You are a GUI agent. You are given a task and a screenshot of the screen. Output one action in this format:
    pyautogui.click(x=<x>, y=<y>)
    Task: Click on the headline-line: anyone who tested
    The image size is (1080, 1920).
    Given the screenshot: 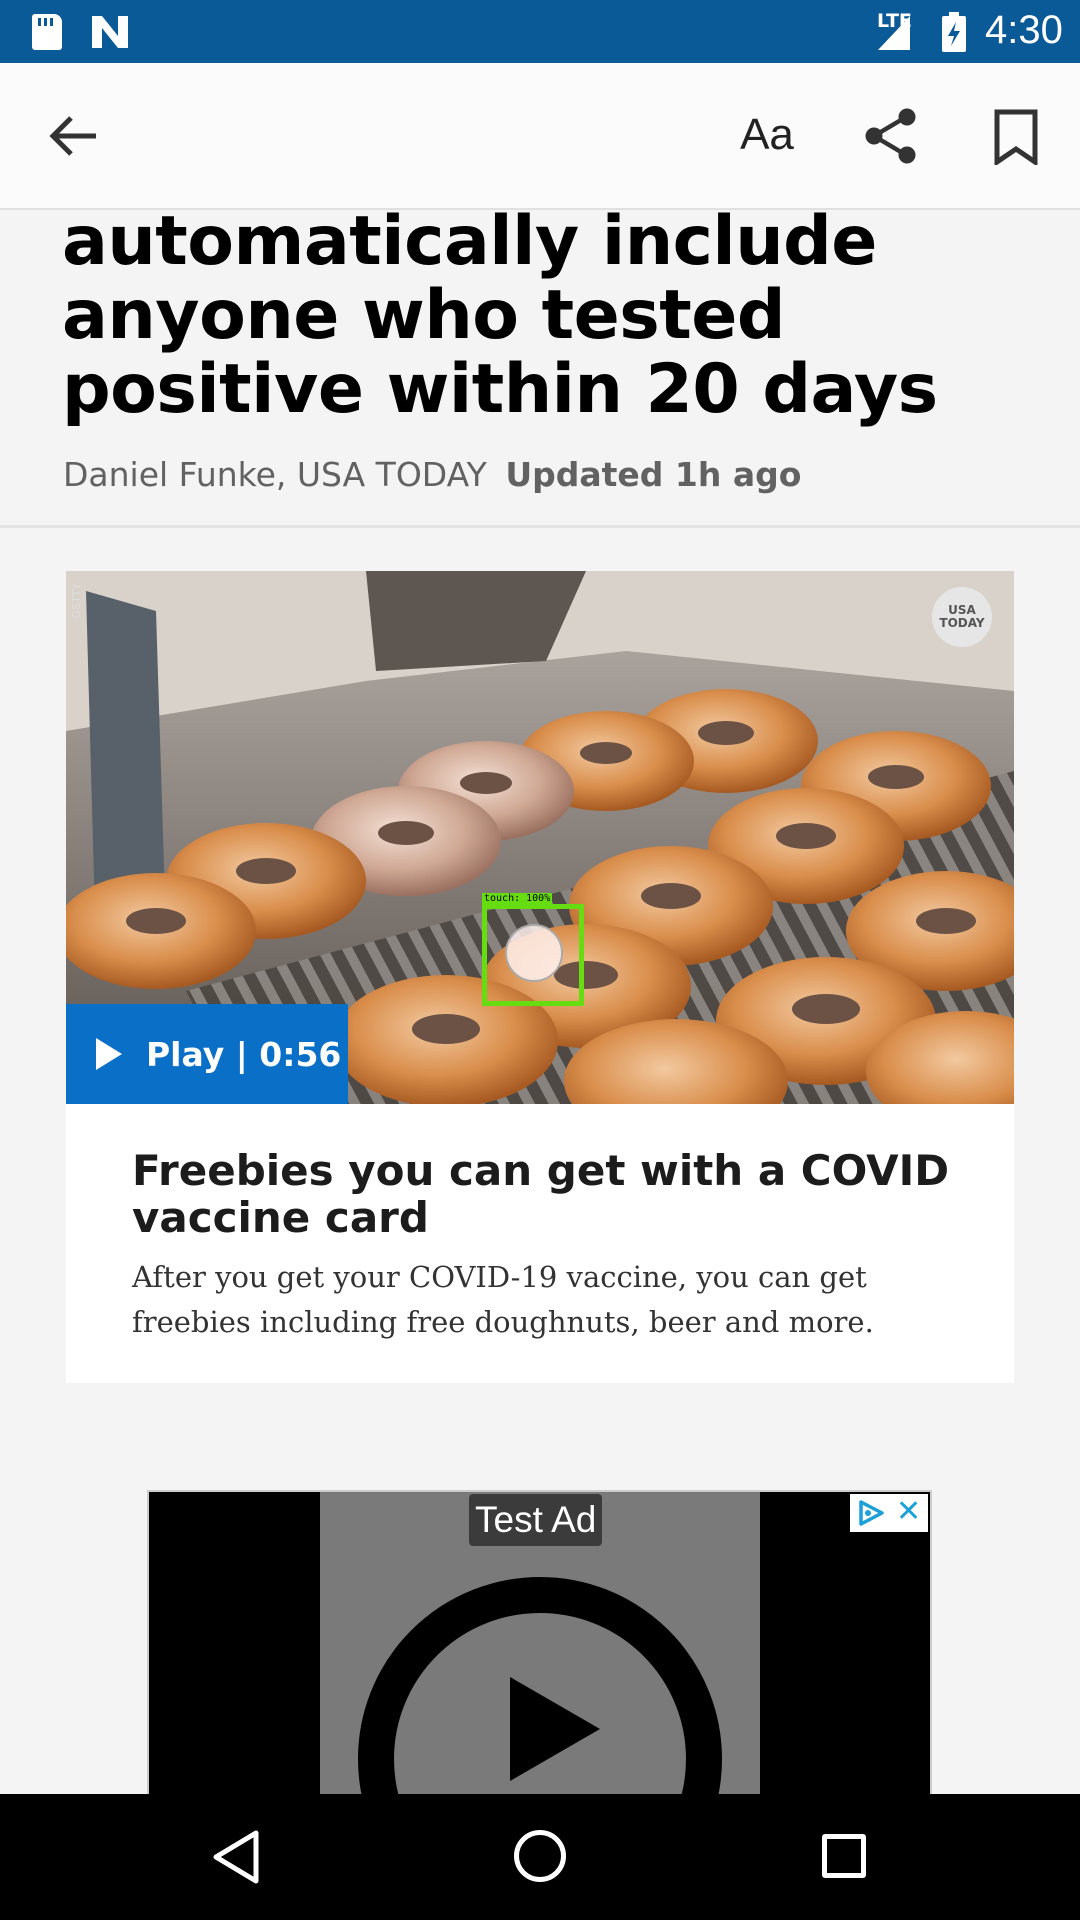 What is the action you would take?
    pyautogui.click(x=424, y=315)
    